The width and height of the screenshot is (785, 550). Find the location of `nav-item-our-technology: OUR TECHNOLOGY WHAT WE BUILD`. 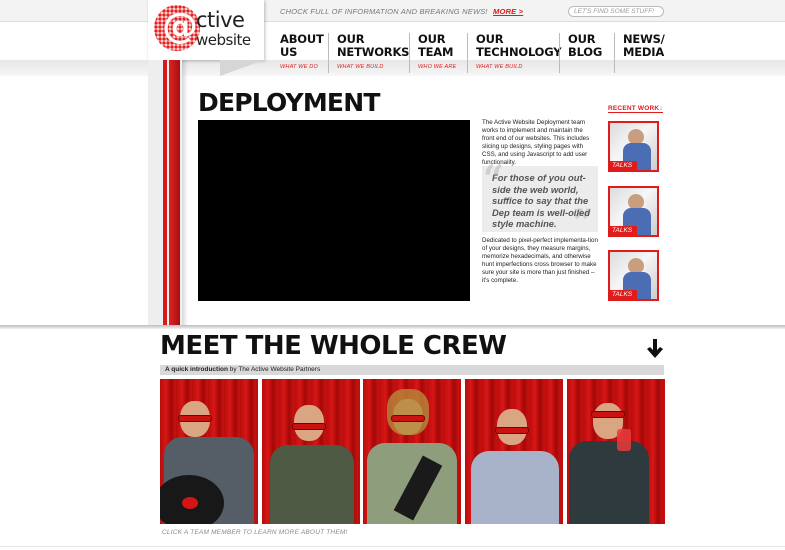

nav-item-our-technology: OUR TECHNOLOGY WHAT WE BUILD is located at coordinates (514, 52).